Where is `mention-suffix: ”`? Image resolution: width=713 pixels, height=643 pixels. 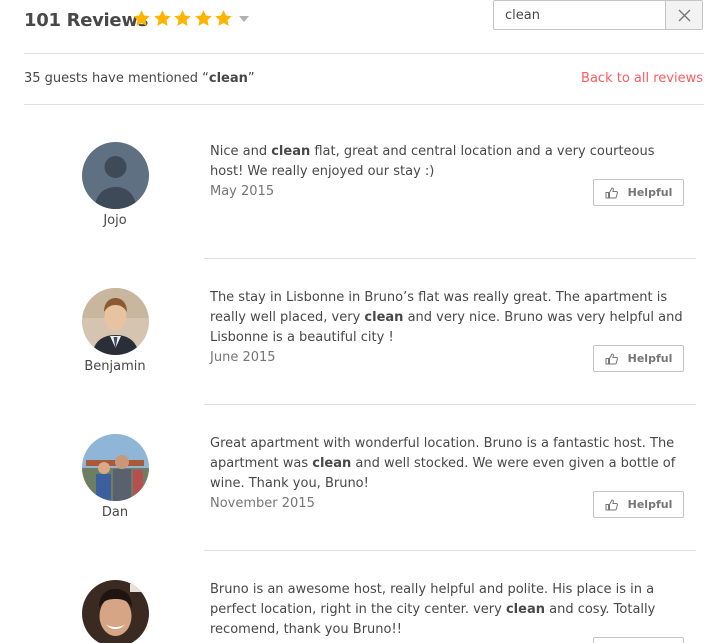 mention-suffix: ” is located at coordinates (251, 78).